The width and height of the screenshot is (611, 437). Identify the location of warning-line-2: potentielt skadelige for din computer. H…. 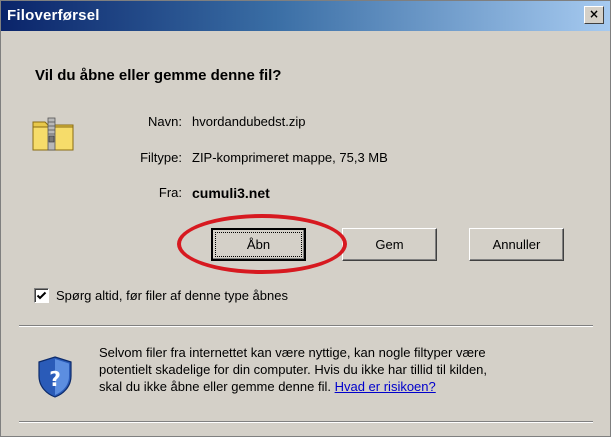
(293, 369).